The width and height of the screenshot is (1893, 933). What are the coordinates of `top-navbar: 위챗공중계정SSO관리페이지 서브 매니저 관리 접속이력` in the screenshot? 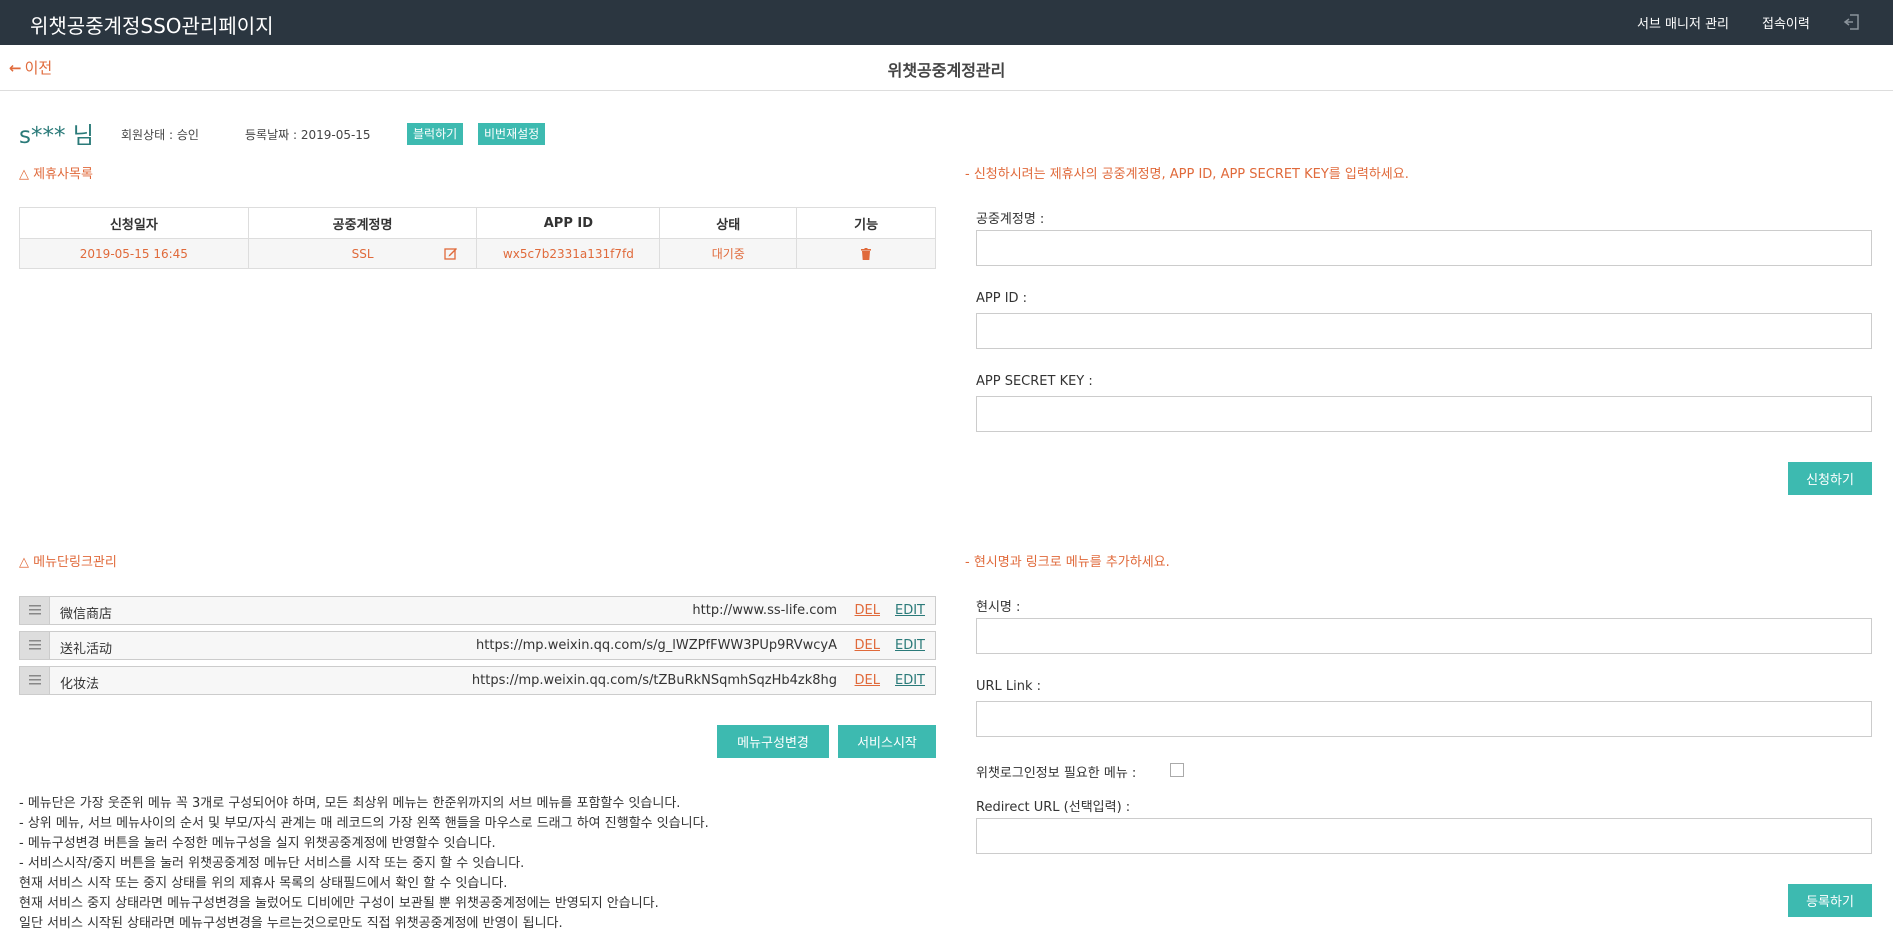 It's located at (946, 22).